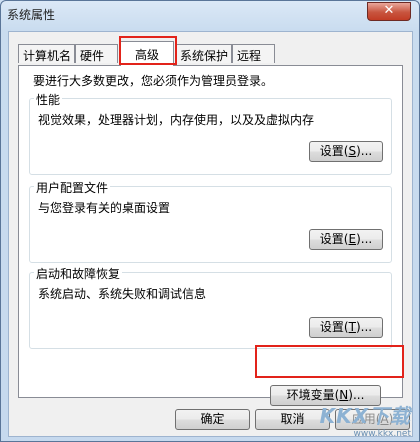  I want to click on window-title: 系统属性, so click(31, 15).